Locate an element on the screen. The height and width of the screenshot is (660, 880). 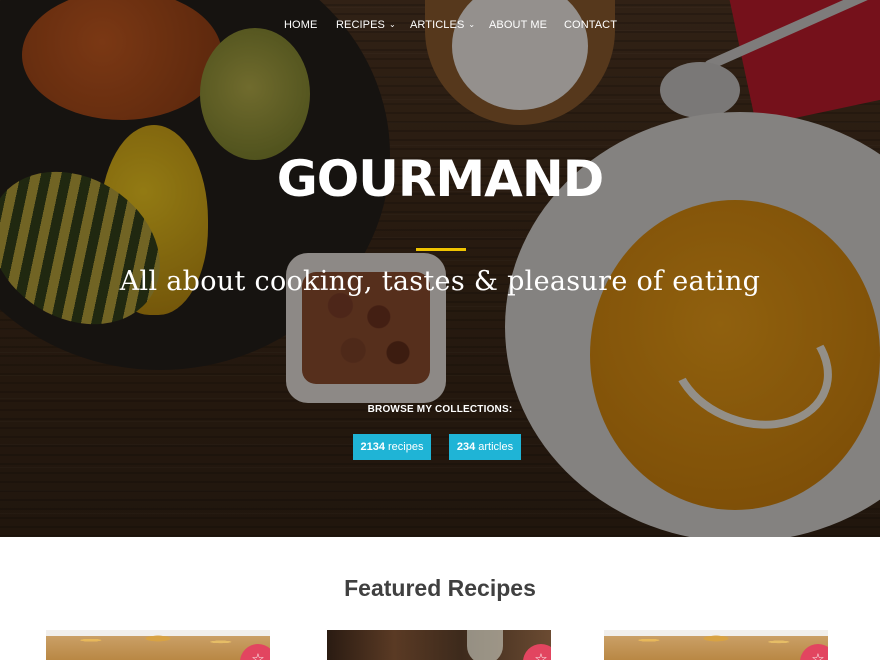
recipes-collection-button: 2134 recipes is located at coordinates (392, 447).